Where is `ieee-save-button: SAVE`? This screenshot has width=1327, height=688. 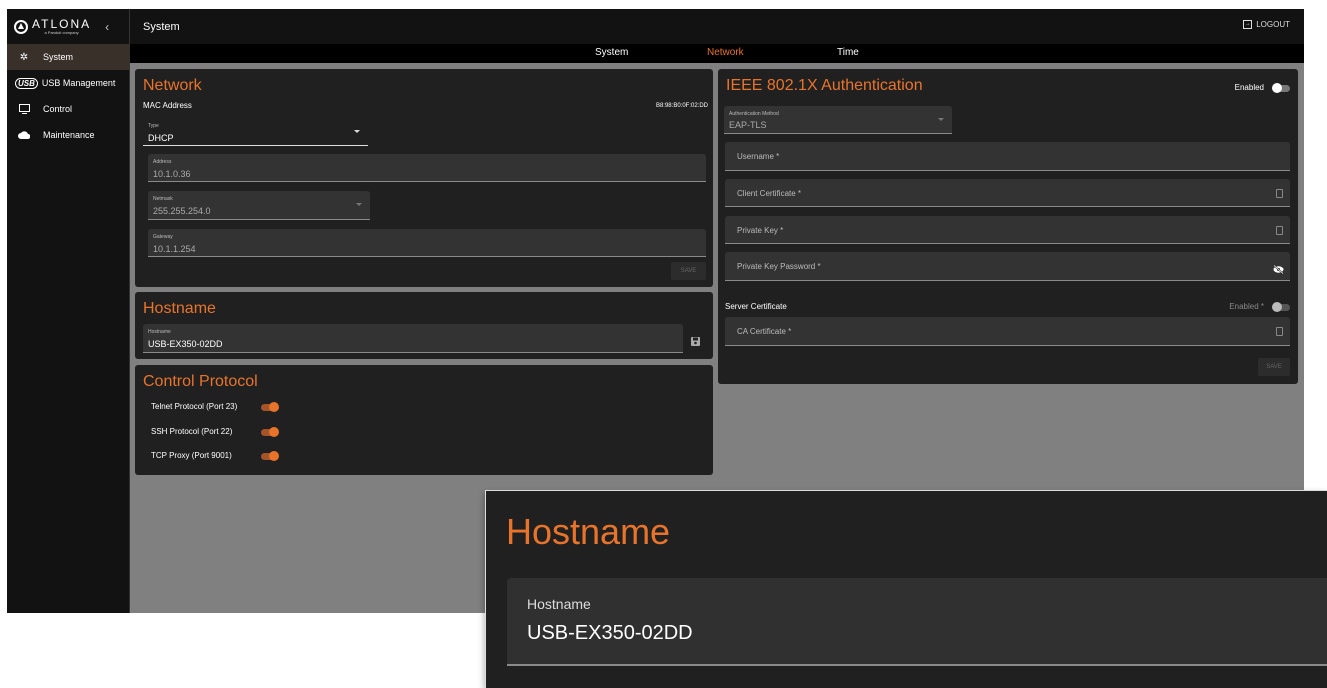 ieee-save-button: SAVE is located at coordinates (1274, 367).